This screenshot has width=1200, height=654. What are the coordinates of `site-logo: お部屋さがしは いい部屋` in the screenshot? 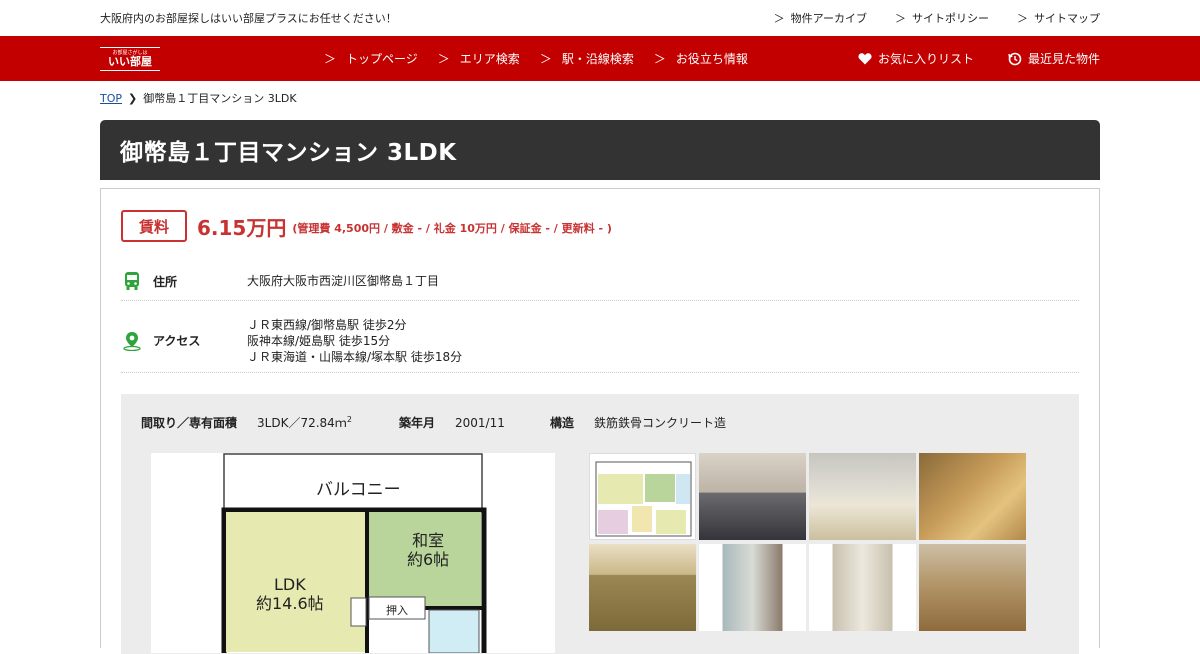 It's located at (130, 58).